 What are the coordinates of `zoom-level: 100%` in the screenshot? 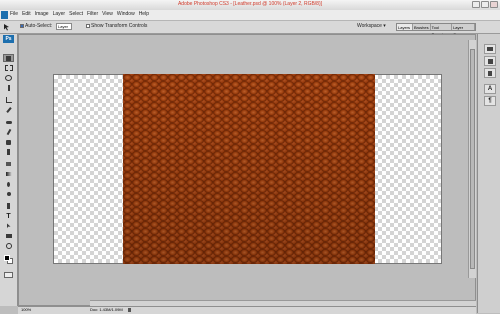 It's located at (26, 310).